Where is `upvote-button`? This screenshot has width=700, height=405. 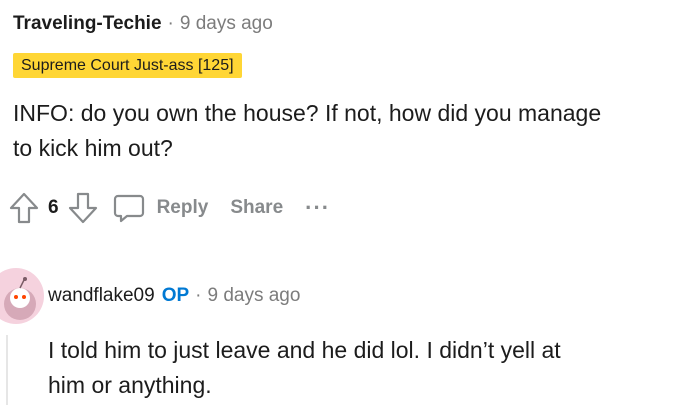 upvote-button is located at coordinates (24, 208).